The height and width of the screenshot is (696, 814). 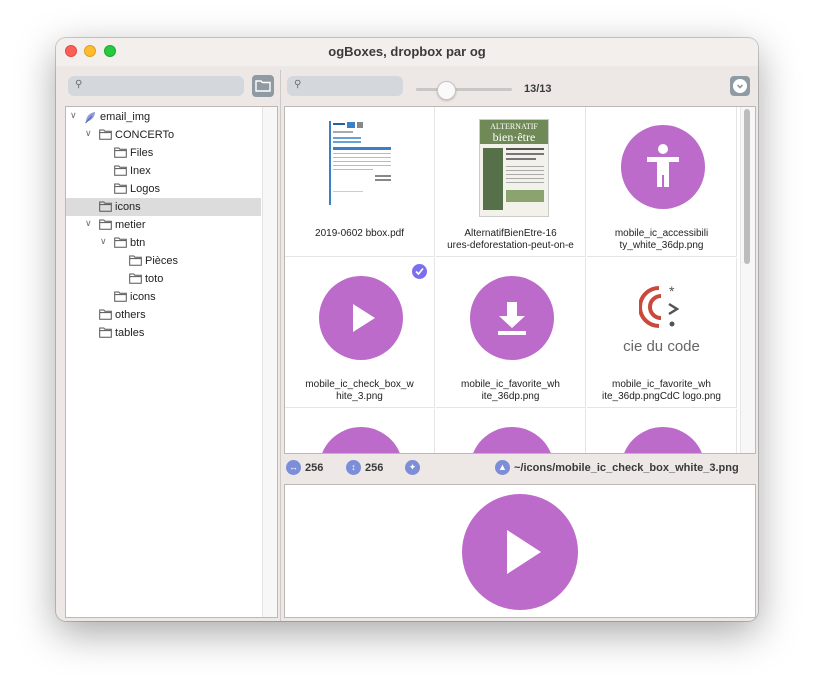 What do you see at coordinates (510, 233) in the screenshot?
I see `file-name-line: AlternatifBienEtre-16` at bounding box center [510, 233].